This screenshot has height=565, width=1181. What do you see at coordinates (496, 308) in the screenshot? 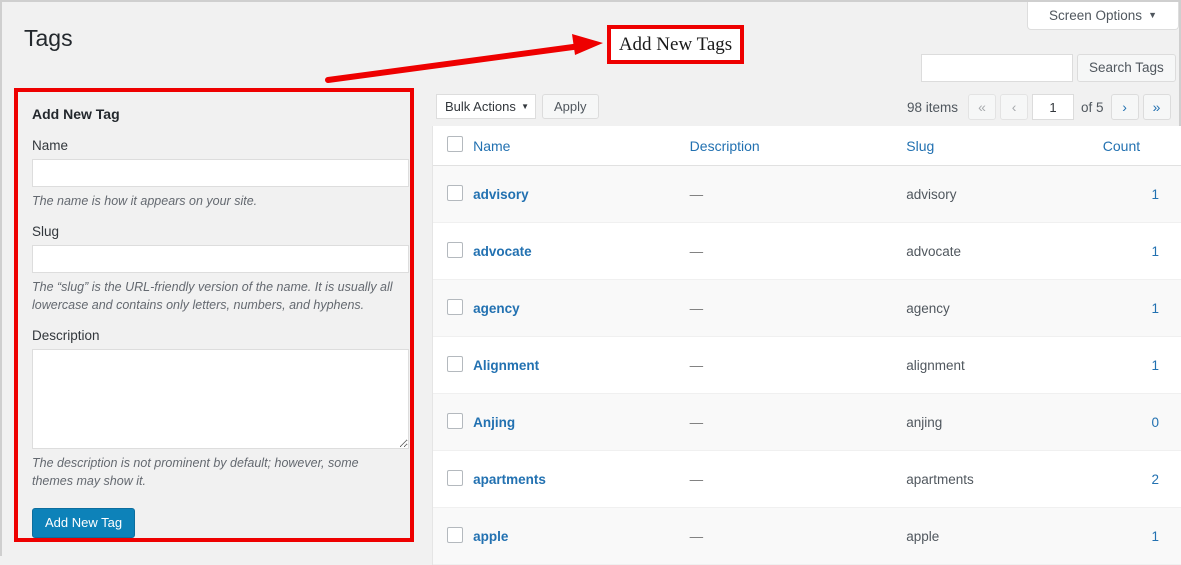
I see `tag-name-link: agency` at bounding box center [496, 308].